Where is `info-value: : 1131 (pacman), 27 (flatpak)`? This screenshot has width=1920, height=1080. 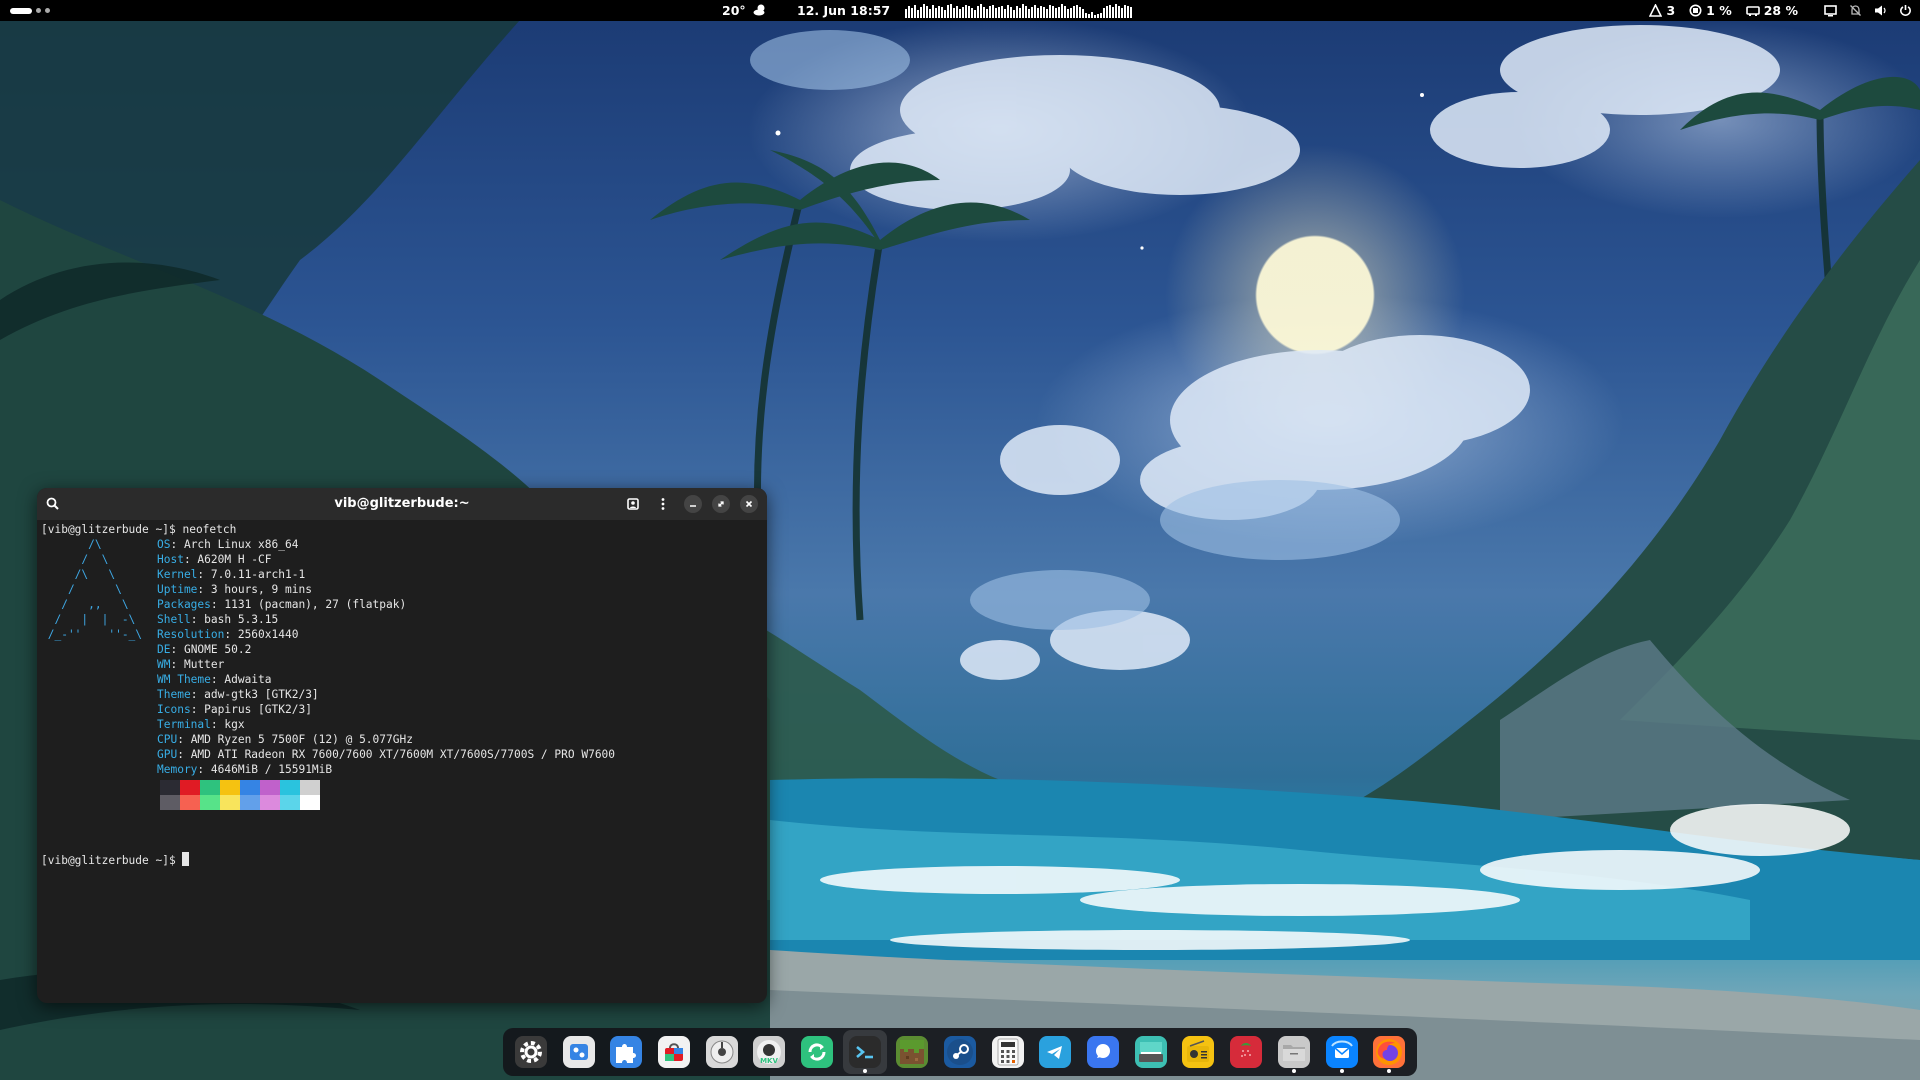
info-value: : 1131 (pacman), 27 (flatpak) is located at coordinates (308, 604).